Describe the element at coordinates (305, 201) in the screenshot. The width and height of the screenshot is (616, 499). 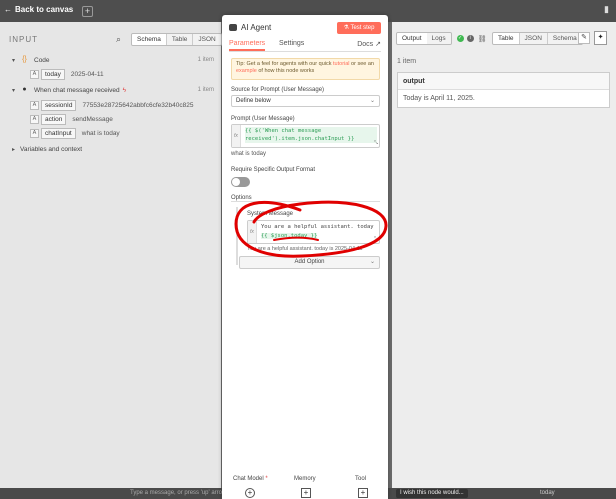
I see `options-divider` at that location.